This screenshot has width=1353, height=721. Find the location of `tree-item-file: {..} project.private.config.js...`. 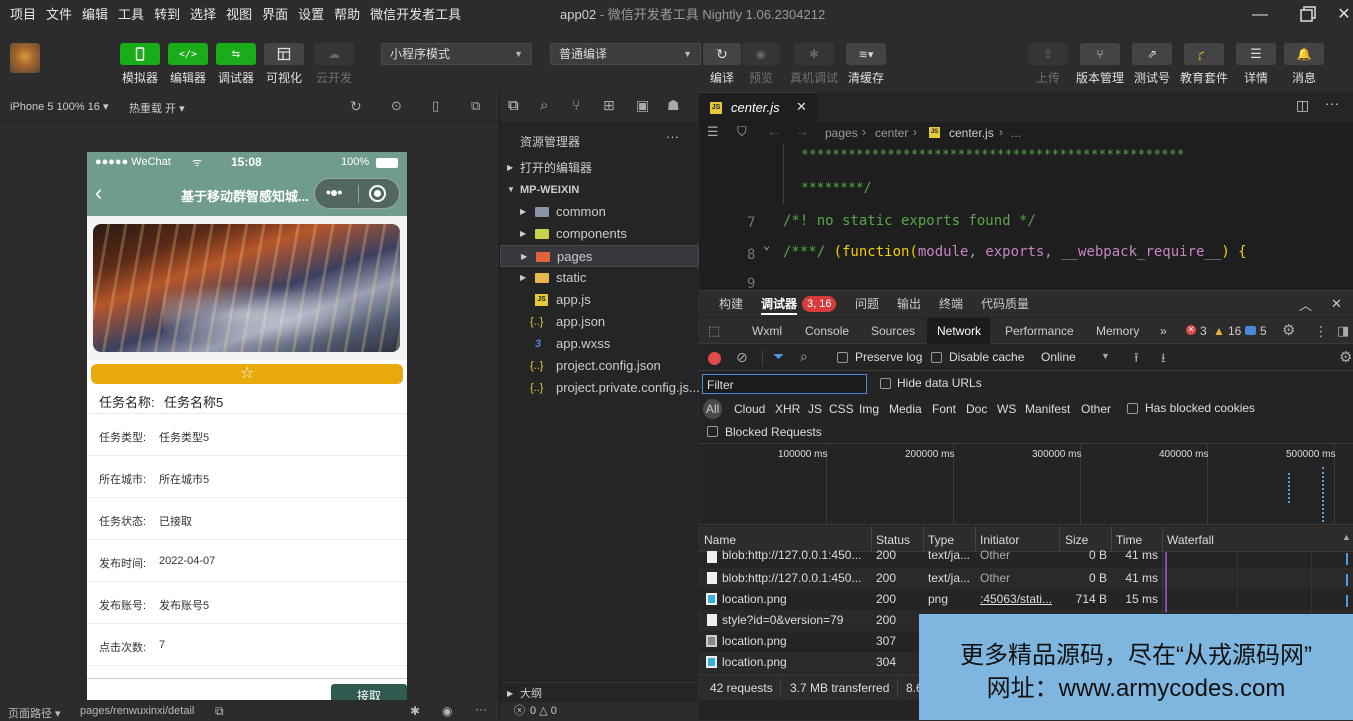

tree-item-file: {..} project.private.config.js... is located at coordinates (600, 388).